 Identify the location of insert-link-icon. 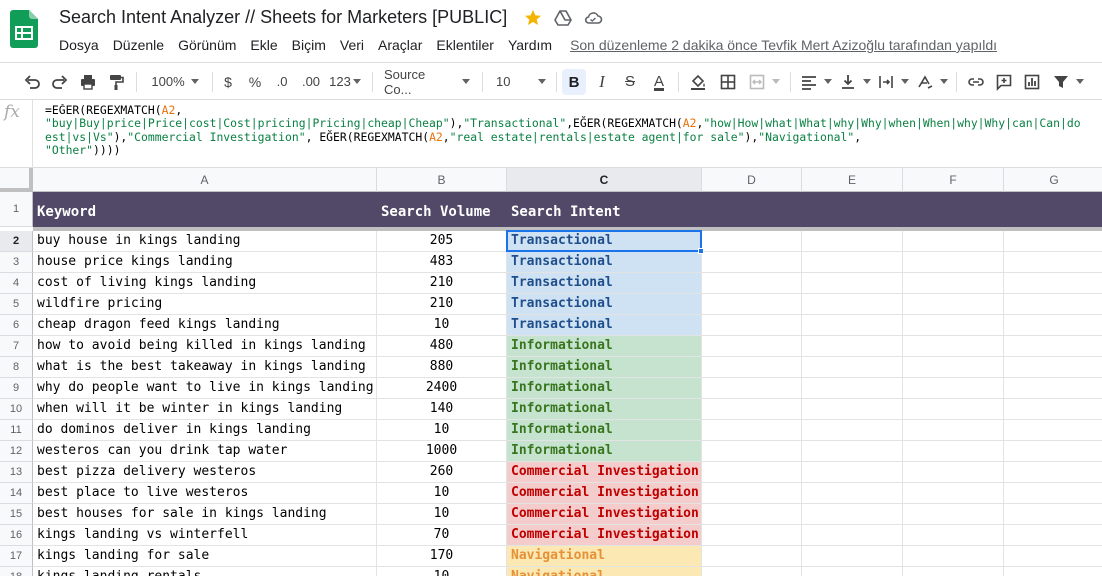
(976, 81).